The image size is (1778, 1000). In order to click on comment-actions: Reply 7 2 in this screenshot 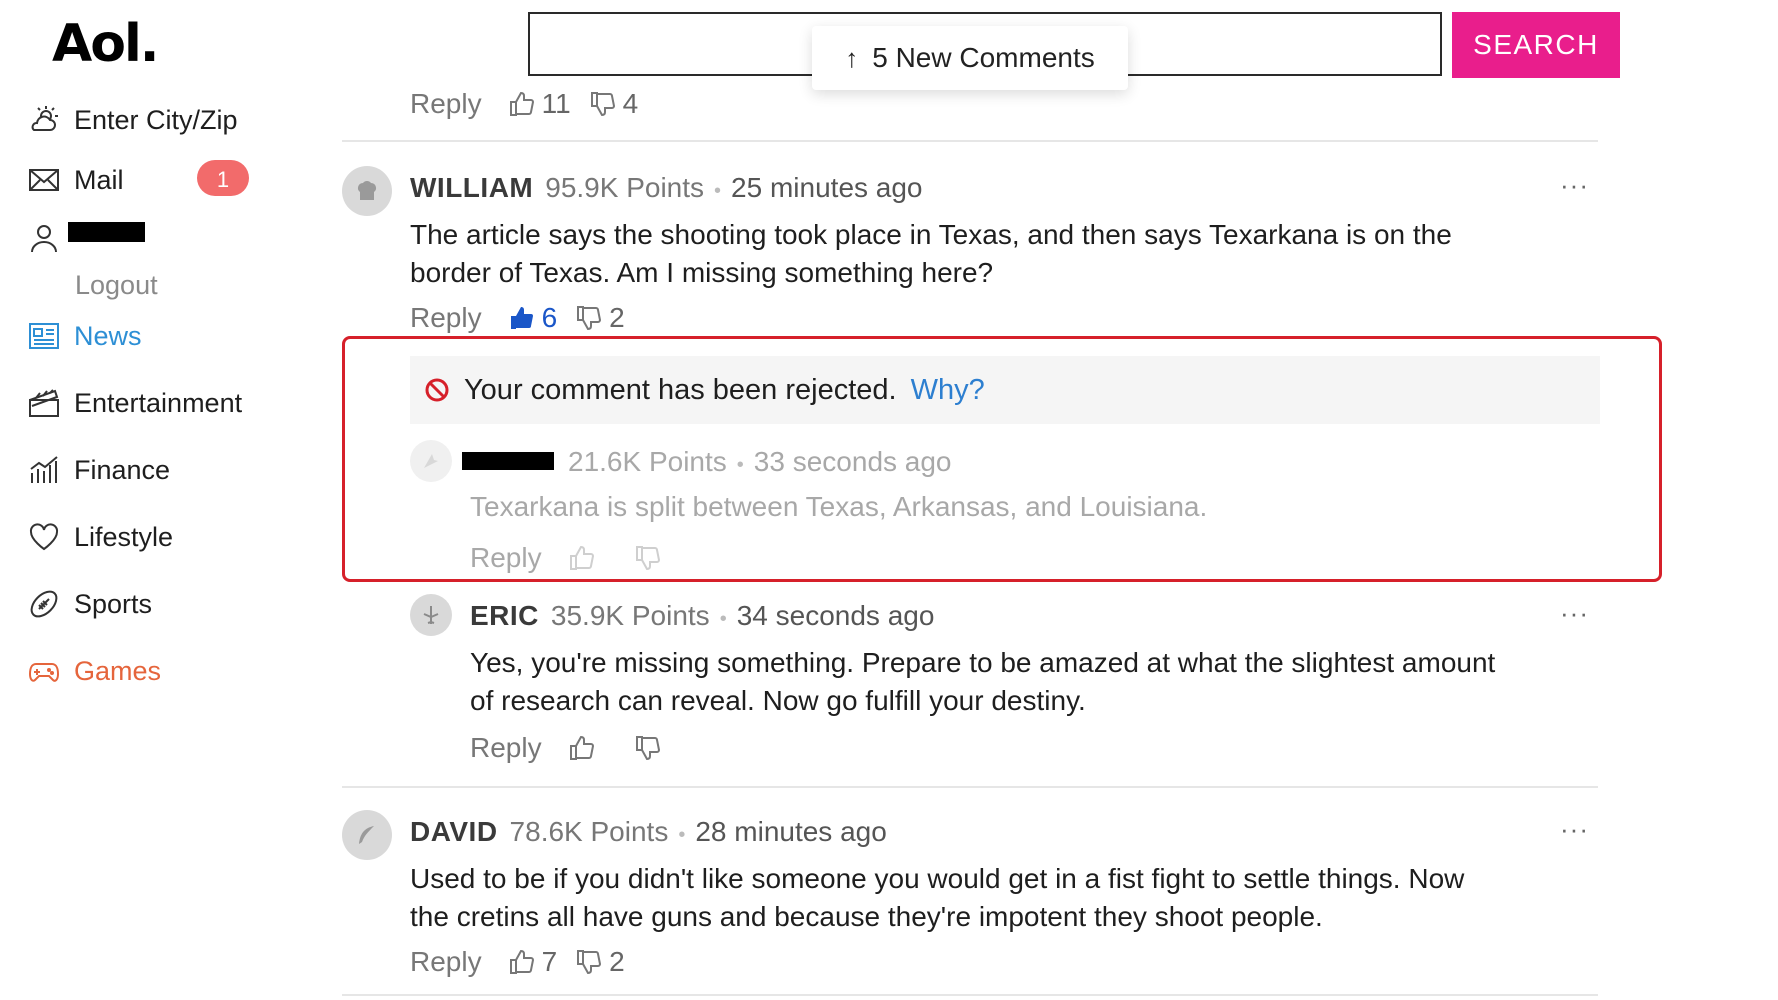, I will do `click(526, 962)`.